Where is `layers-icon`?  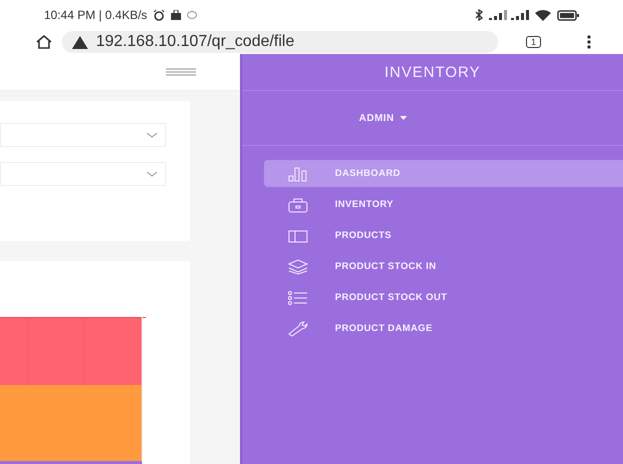
layers-icon is located at coordinates (298, 266).